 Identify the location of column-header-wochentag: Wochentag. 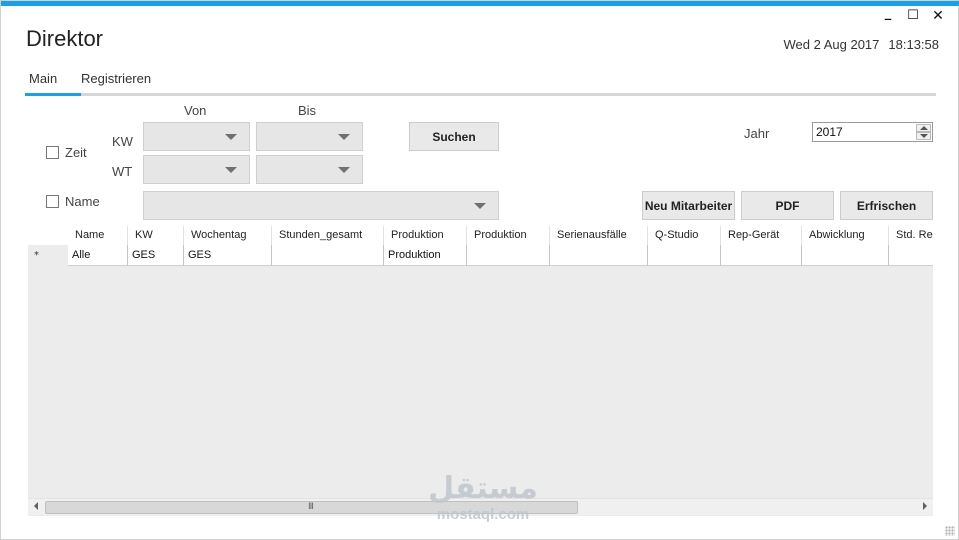
(228, 235).